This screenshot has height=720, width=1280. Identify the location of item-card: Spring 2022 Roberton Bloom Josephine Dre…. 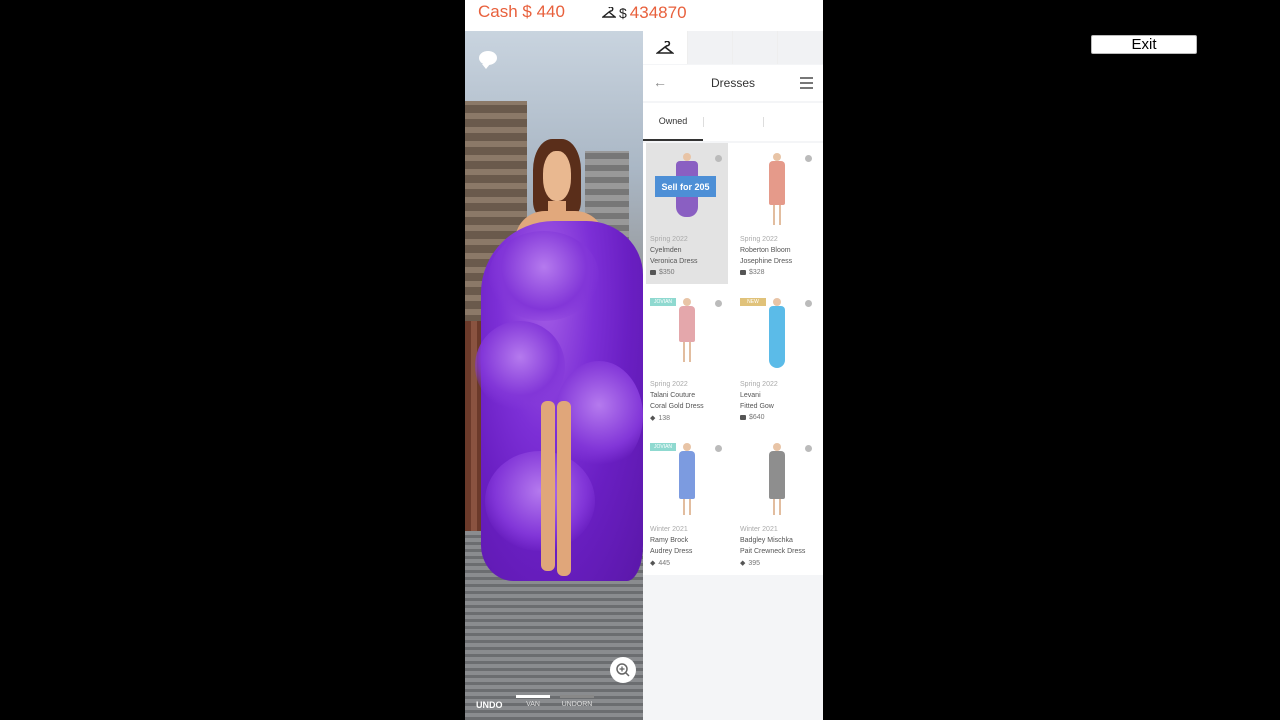
(777, 213).